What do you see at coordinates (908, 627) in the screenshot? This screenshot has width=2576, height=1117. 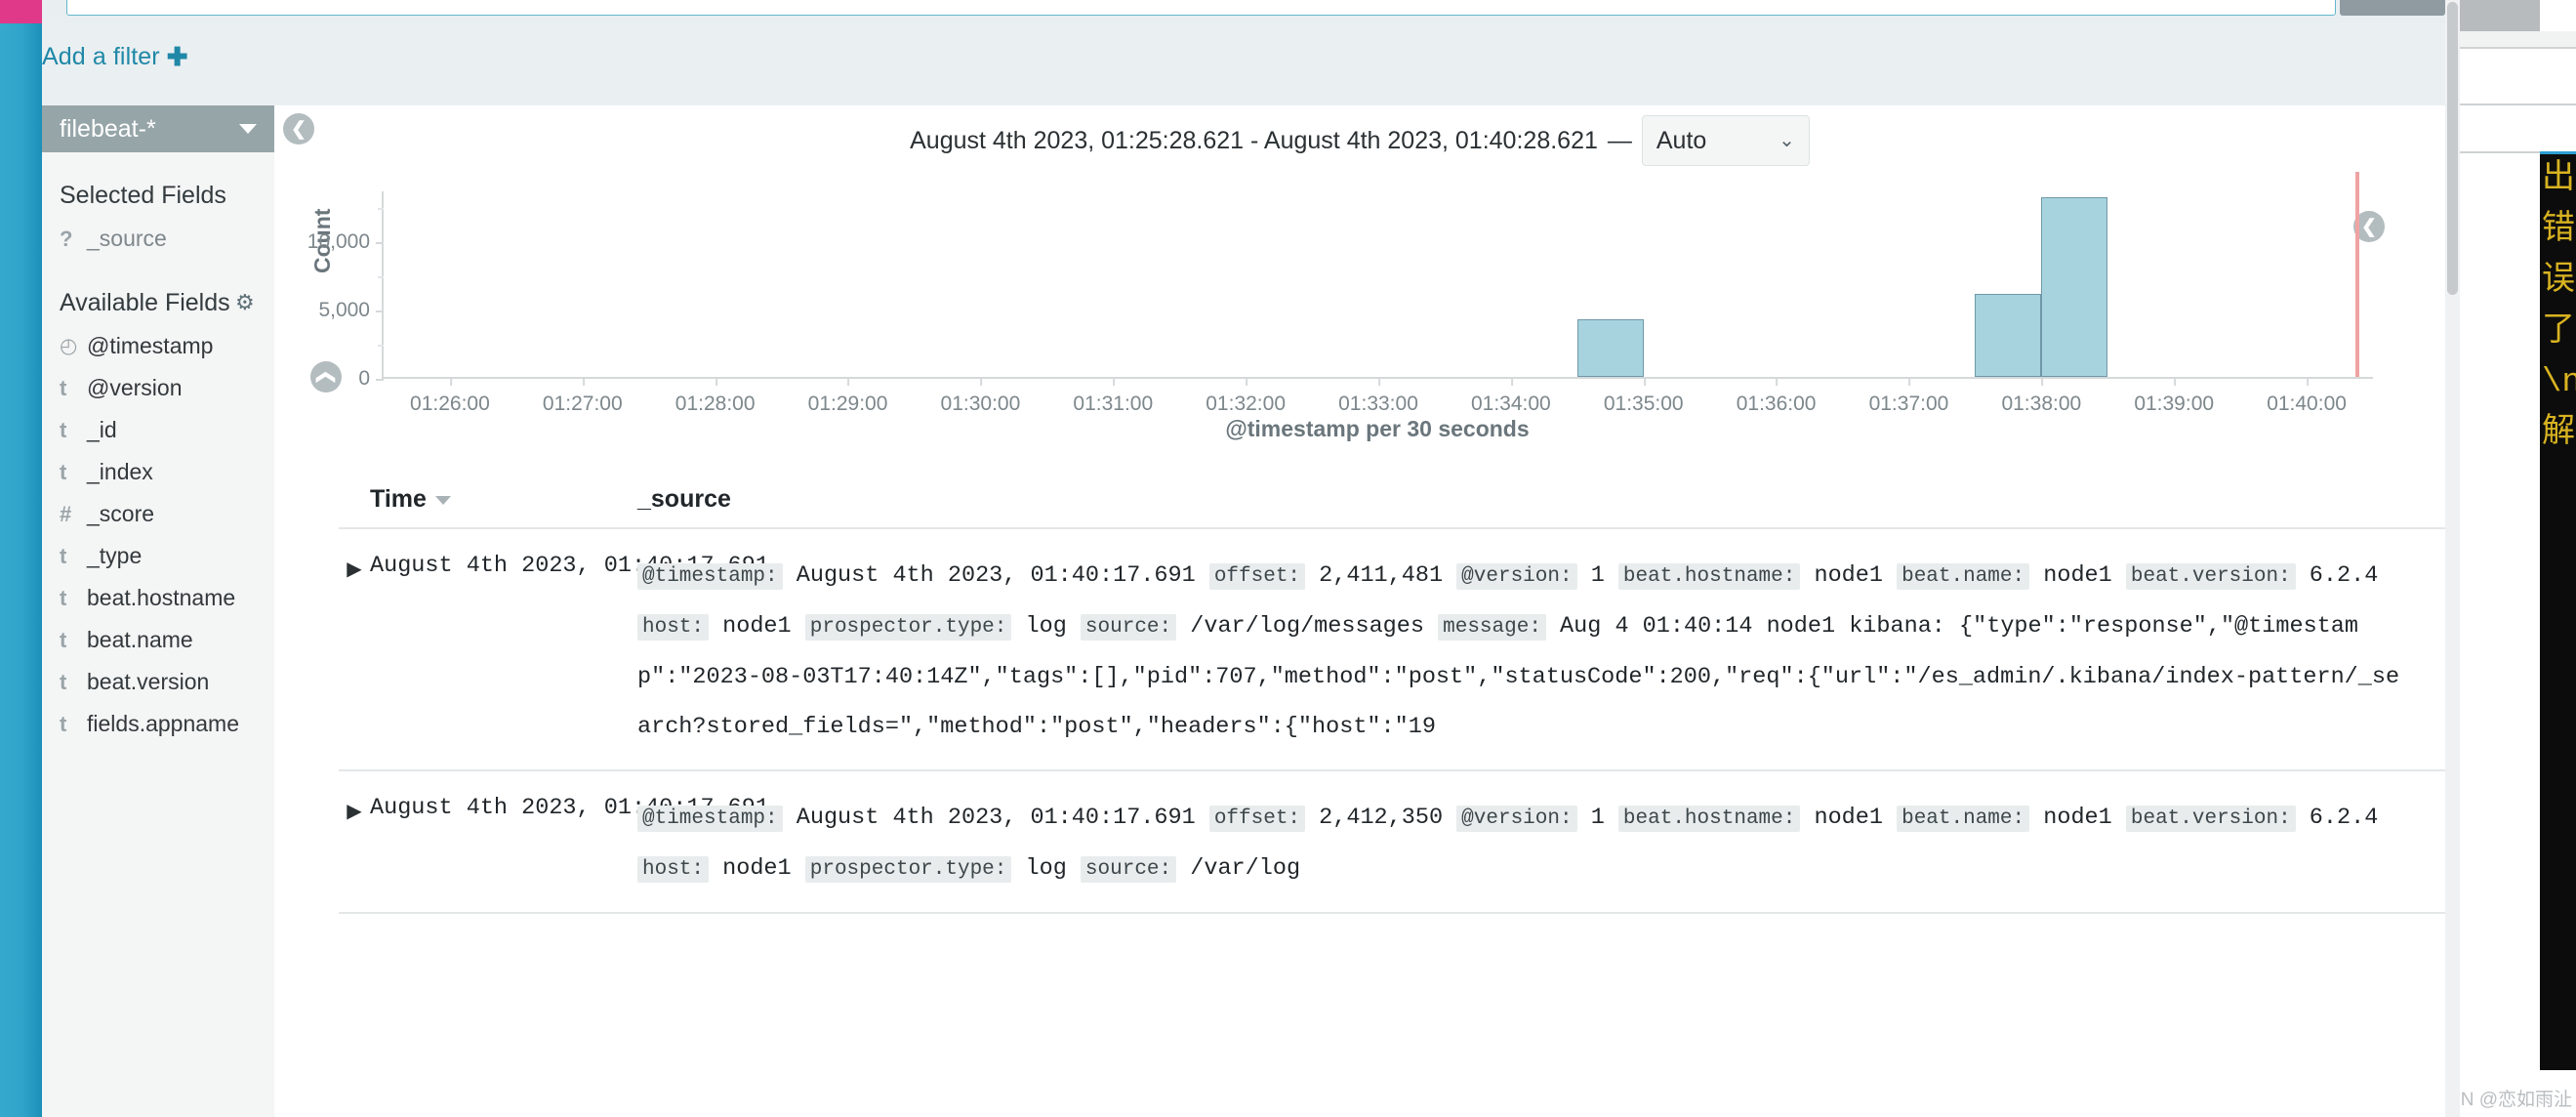 I see `source-field-key: prospector.type:` at bounding box center [908, 627].